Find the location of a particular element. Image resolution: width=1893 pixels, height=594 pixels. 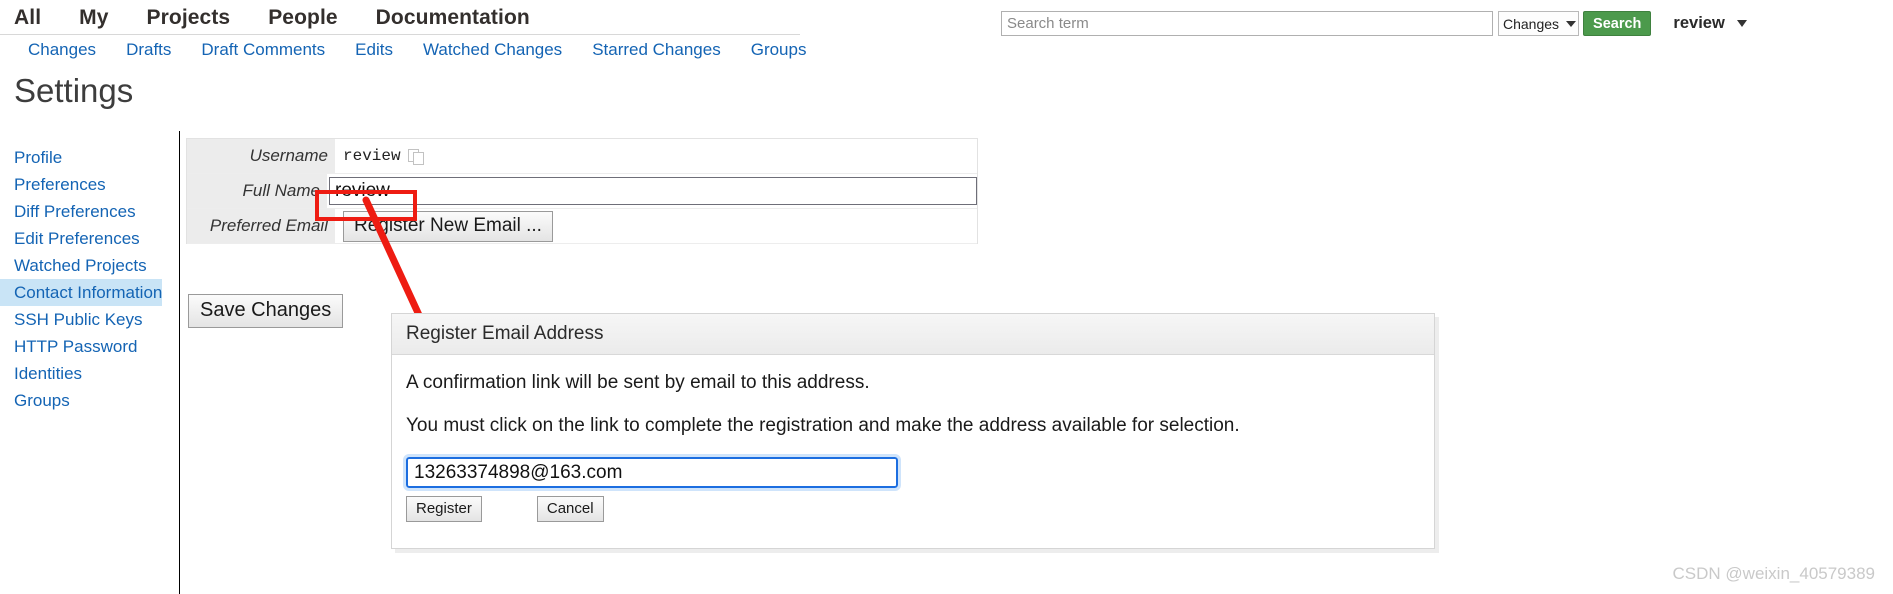

full-name-input is located at coordinates (653, 191).